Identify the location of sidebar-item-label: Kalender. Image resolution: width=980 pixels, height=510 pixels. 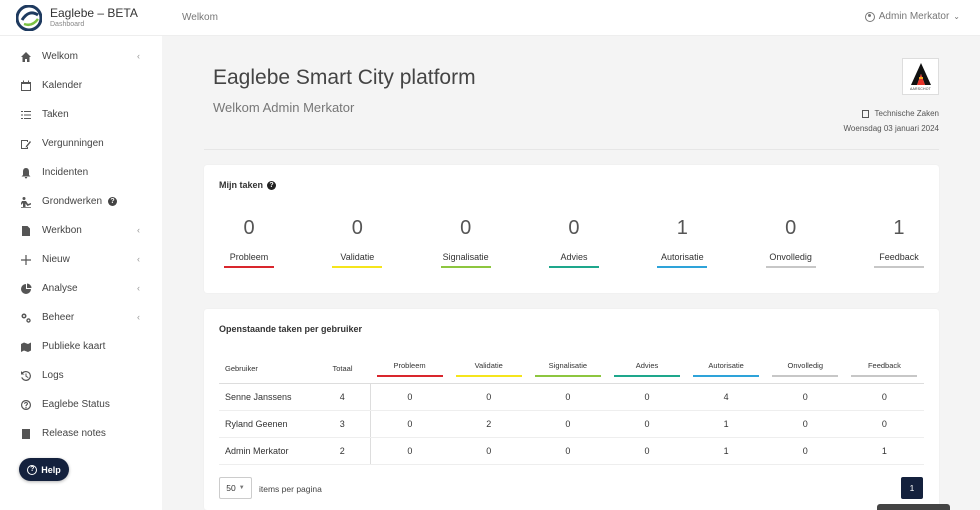
(62, 85).